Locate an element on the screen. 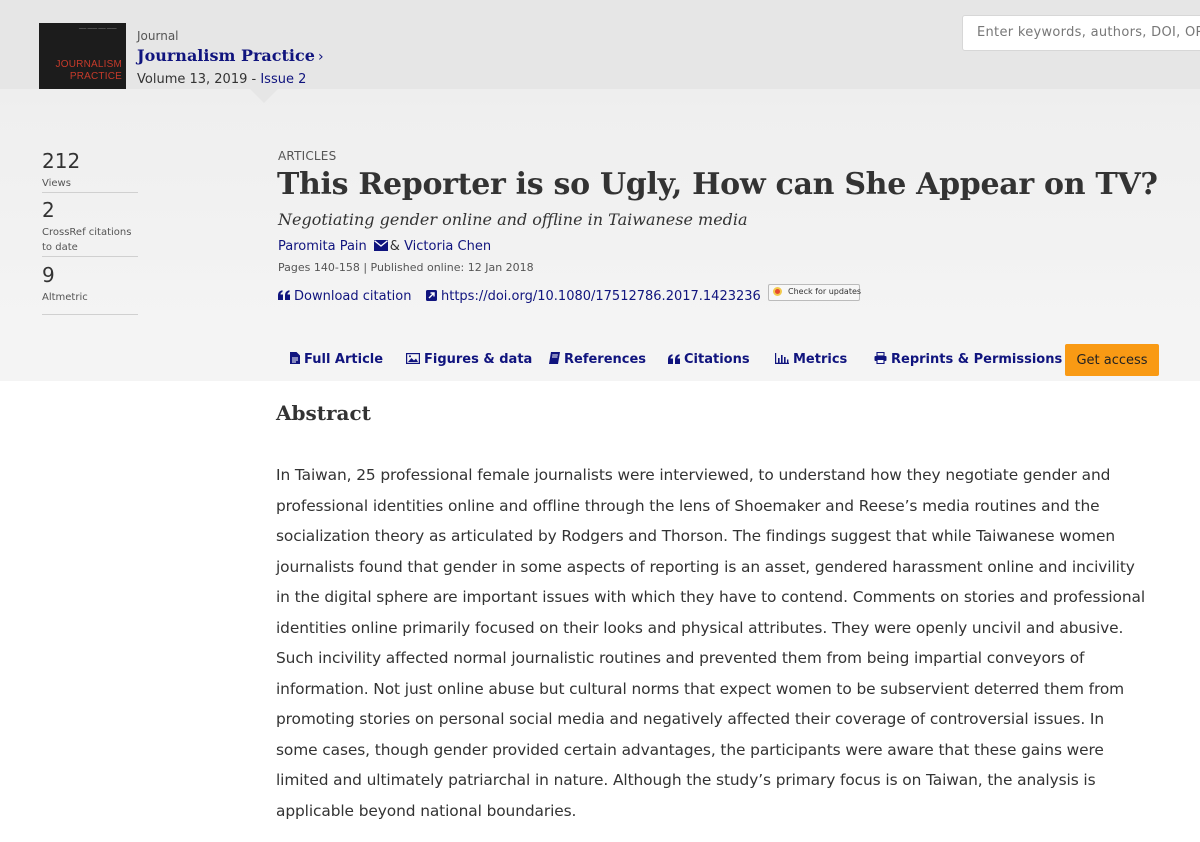 The width and height of the screenshot is (1200, 842). tab-figures-label: Figures & data is located at coordinates (478, 359).